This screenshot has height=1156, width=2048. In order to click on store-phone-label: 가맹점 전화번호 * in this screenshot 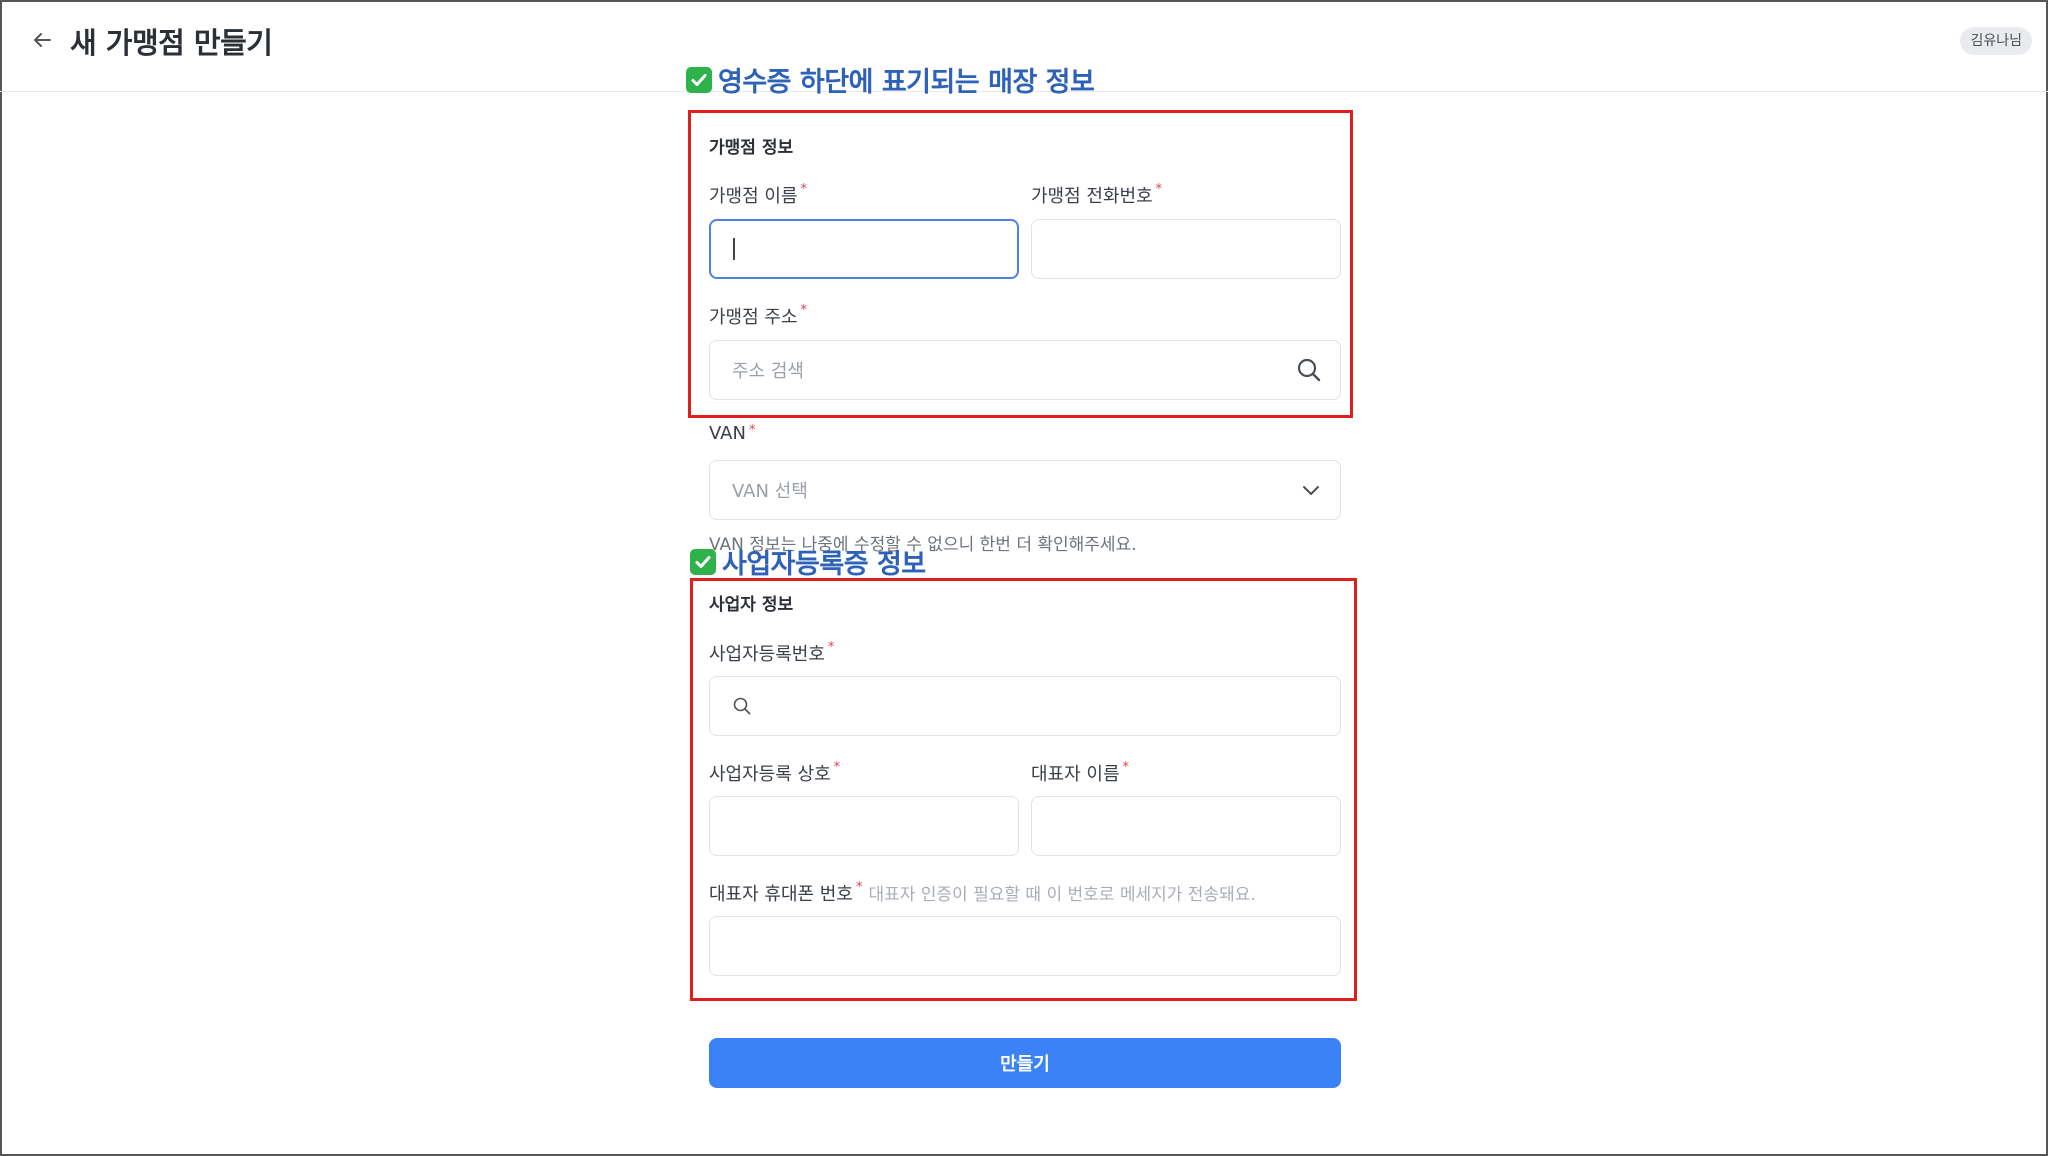, I will do `click(1096, 195)`.